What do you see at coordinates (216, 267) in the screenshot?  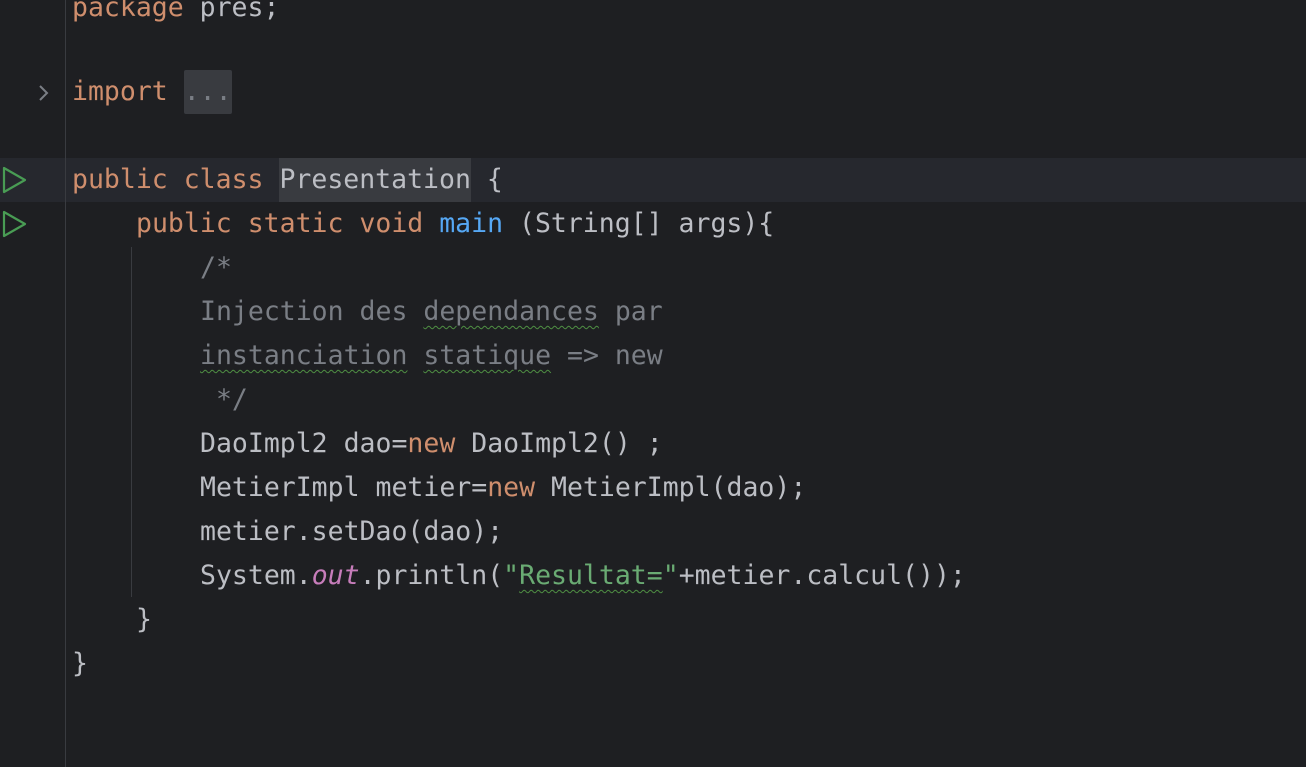 I see `comment-open: /*` at bounding box center [216, 267].